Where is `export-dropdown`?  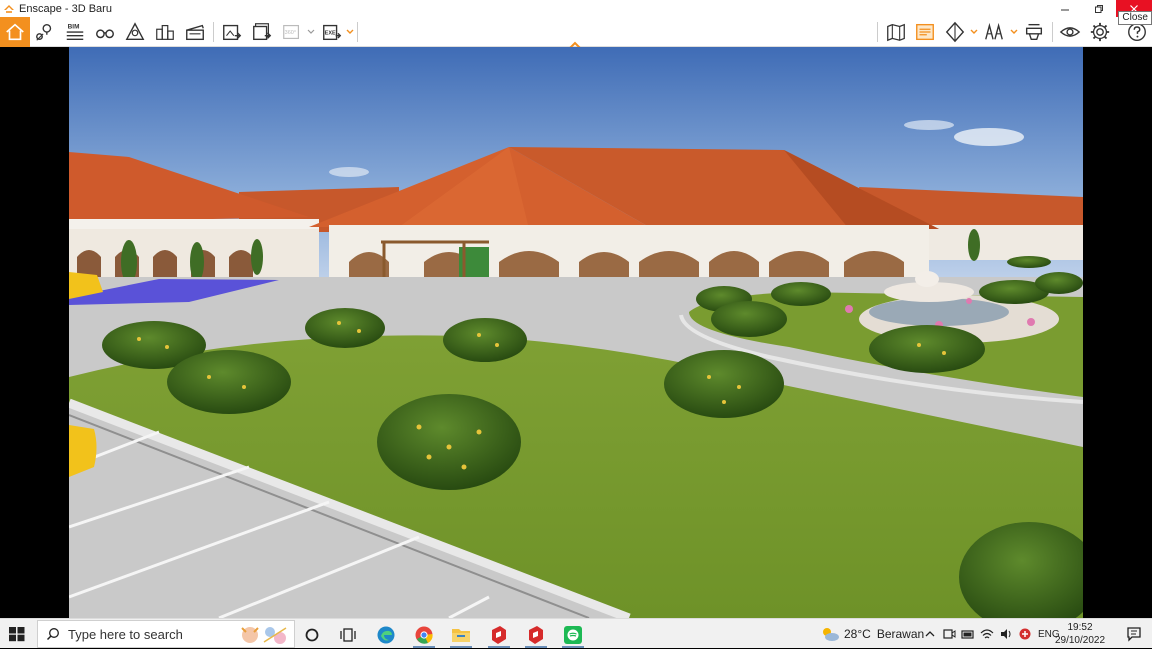 export-dropdown is located at coordinates (350, 32).